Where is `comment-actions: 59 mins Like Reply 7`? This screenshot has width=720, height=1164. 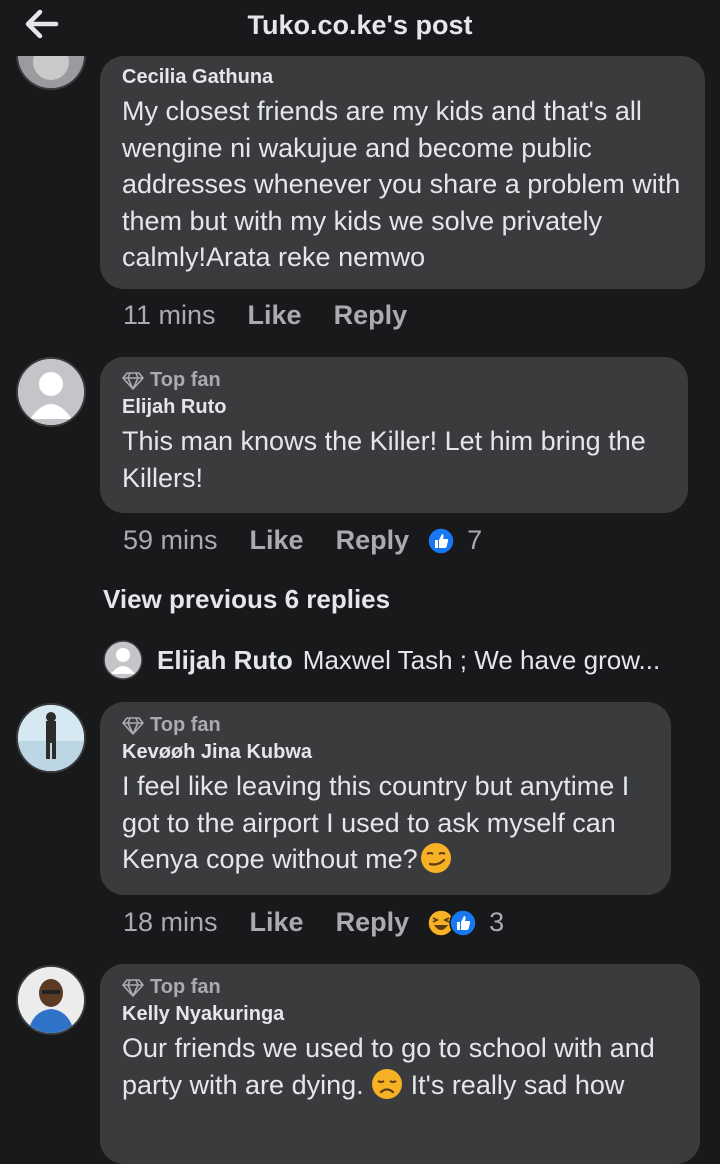
comment-actions: 59 mins Like Reply 7 is located at coordinates (302, 540).